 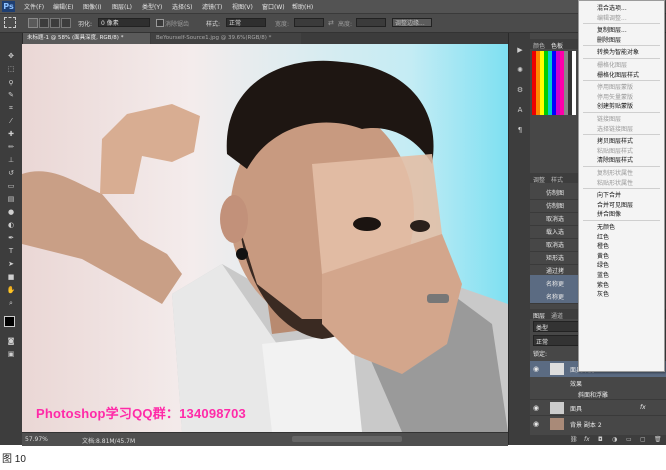 What do you see at coordinates (554, 83) in the screenshot?
I see `swatches-grid` at bounding box center [554, 83].